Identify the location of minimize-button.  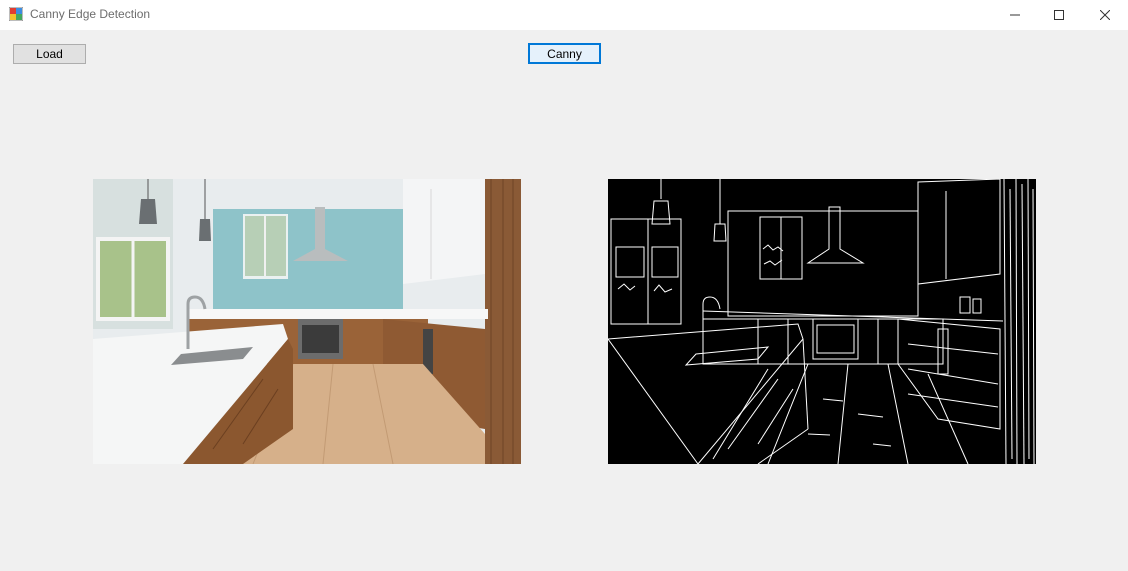
(1015, 15).